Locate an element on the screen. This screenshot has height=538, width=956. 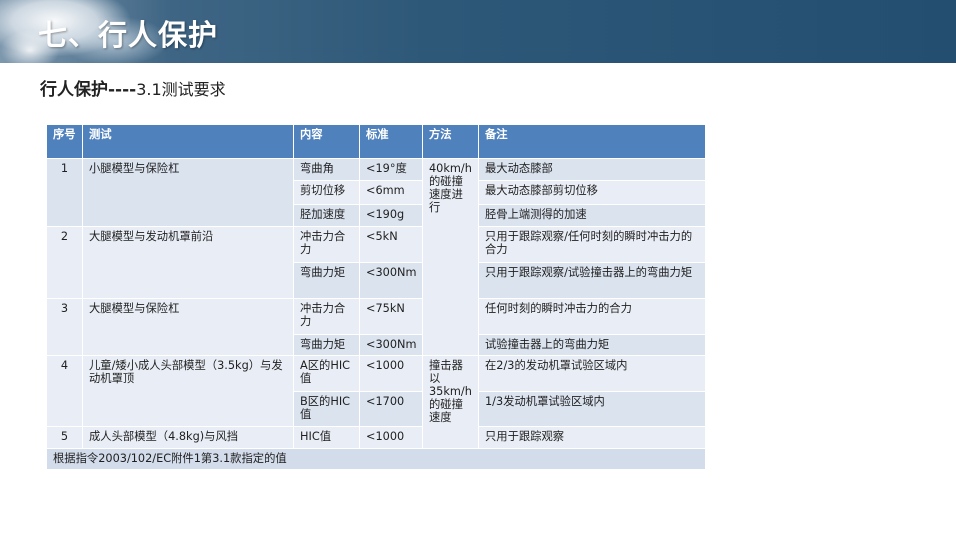
cell-note: 只用于跟踪观察 is located at coordinates (592, 437).